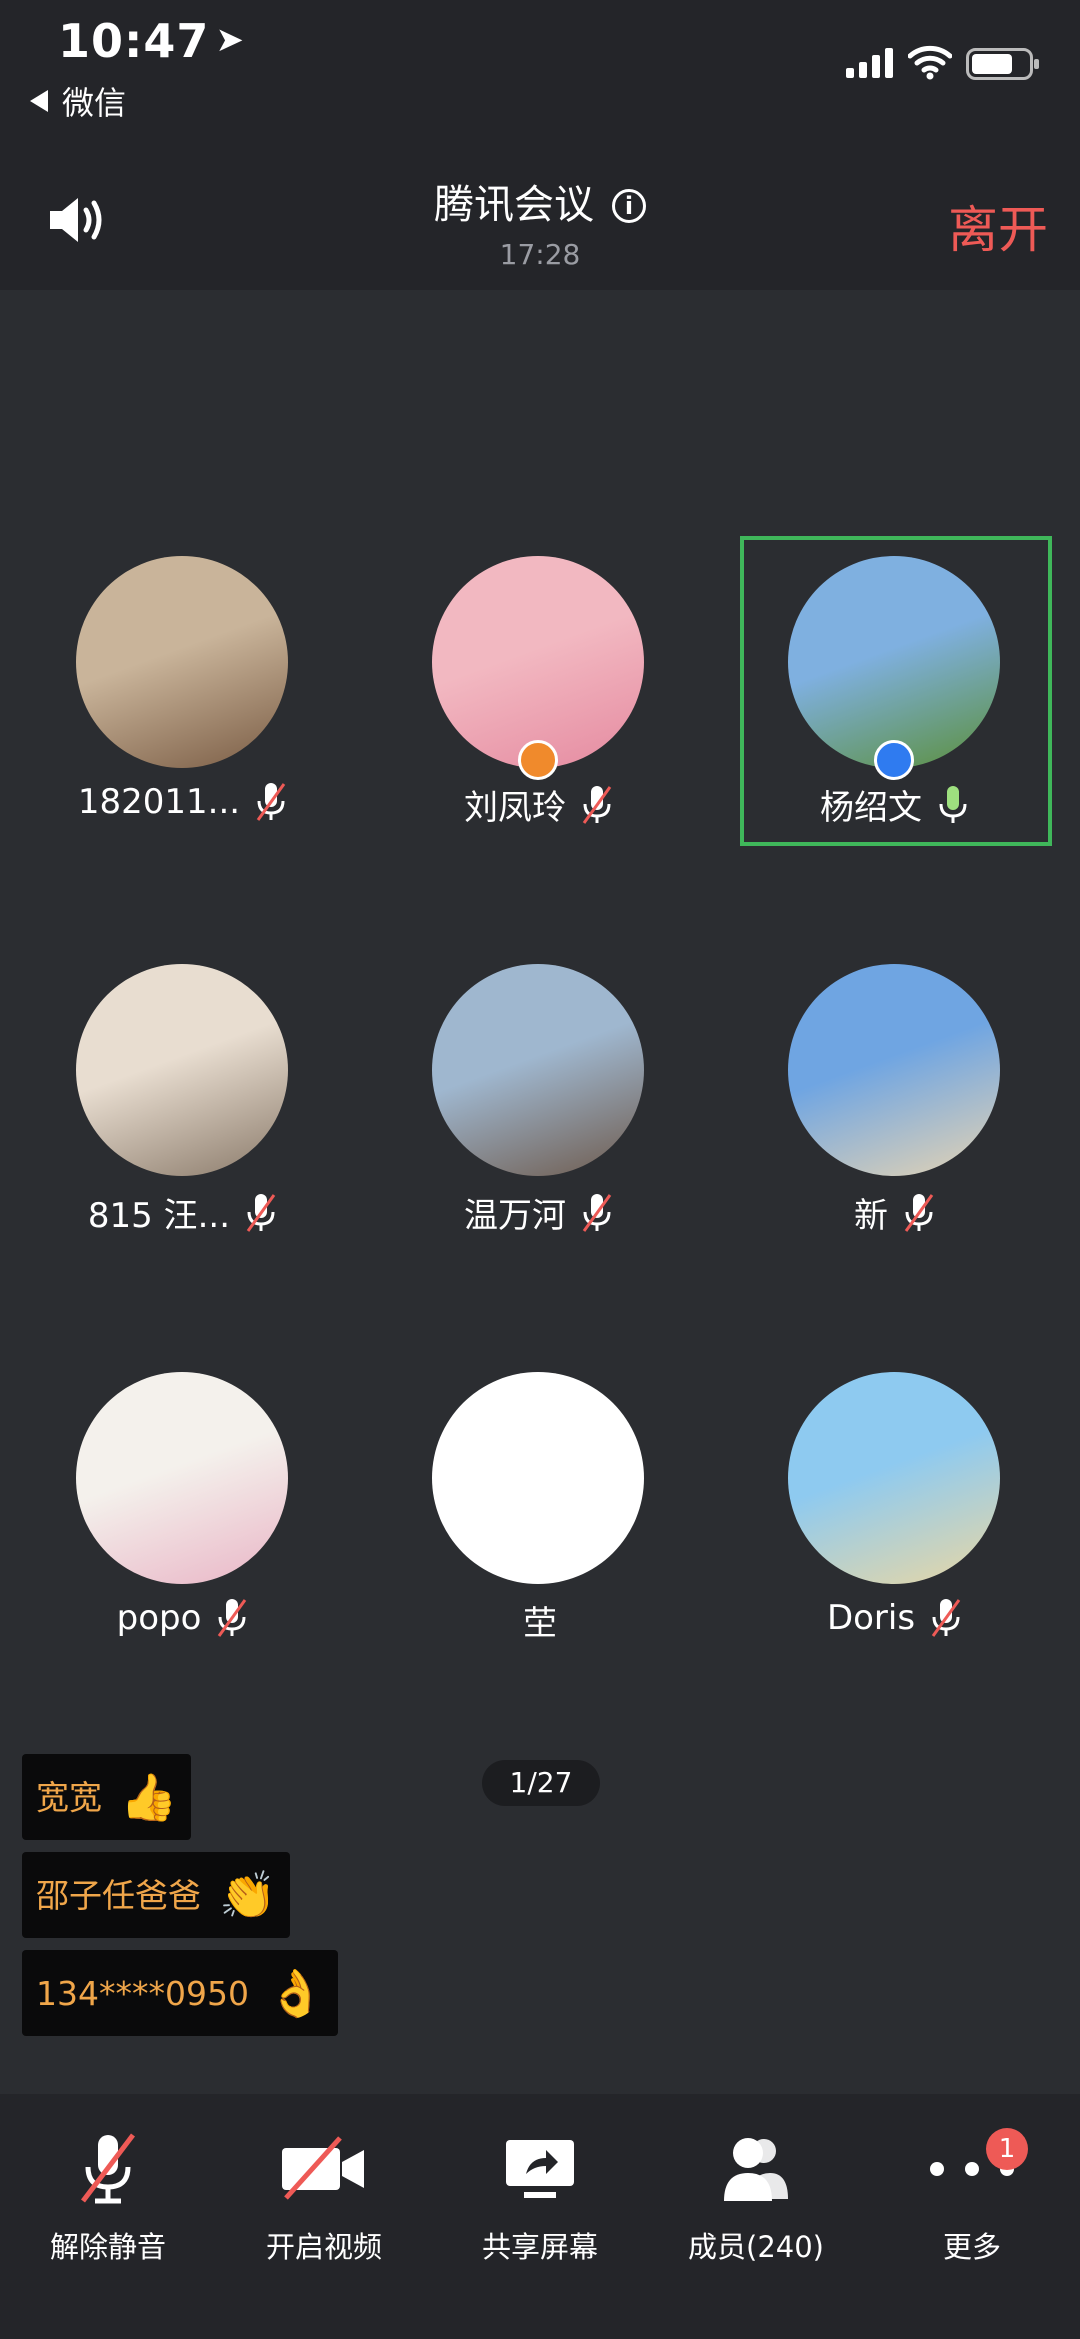  Describe the element at coordinates (998, 226) in the screenshot. I see `leave-button: 离开` at that location.